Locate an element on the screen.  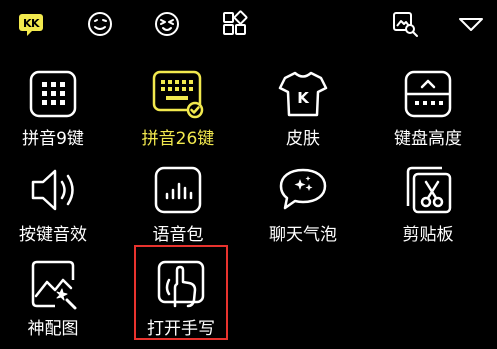
speaker-icon is located at coordinates (53, 190).